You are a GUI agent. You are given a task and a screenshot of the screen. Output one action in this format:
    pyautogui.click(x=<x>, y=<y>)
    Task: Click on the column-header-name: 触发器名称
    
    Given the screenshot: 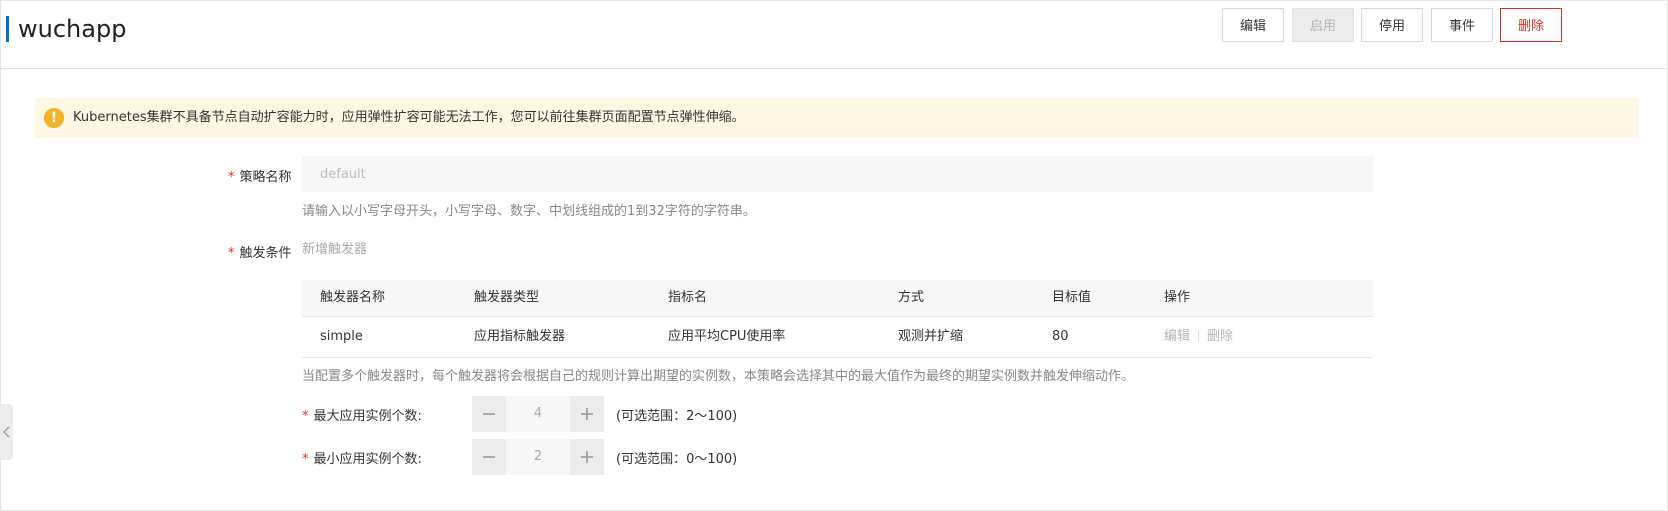 What is the action you would take?
    pyautogui.click(x=353, y=297)
    